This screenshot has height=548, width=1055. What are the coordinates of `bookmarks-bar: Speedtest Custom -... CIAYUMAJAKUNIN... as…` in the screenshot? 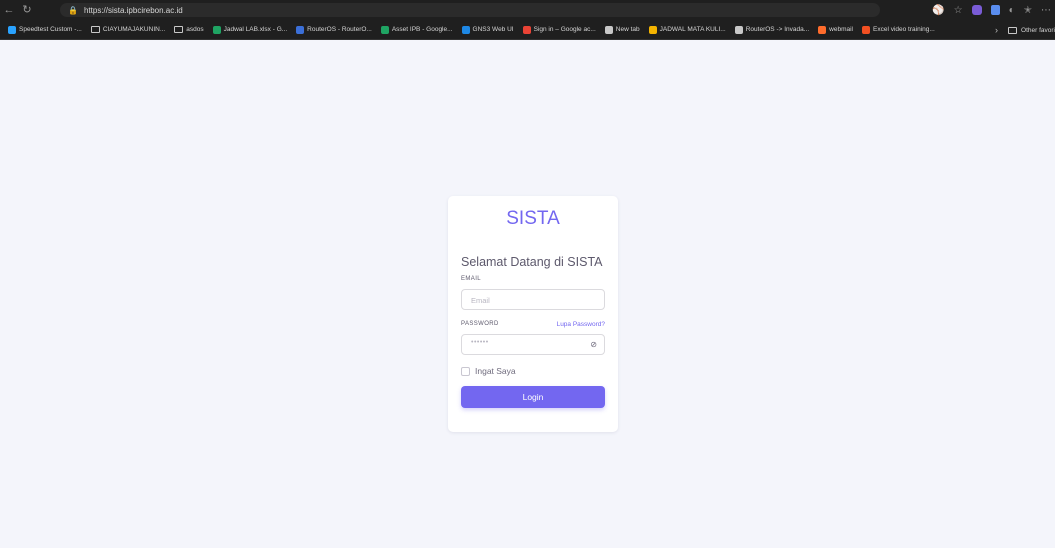 It's located at (527, 30).